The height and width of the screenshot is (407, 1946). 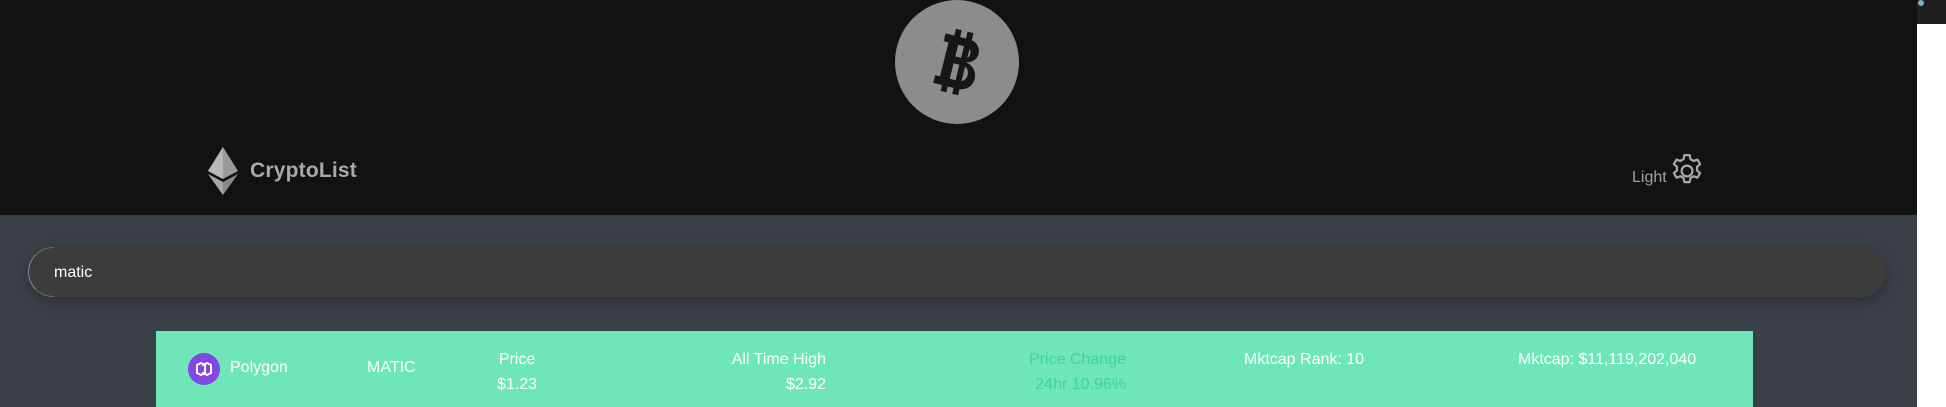 I want to click on price-column: Price $1.23, so click(x=517, y=372).